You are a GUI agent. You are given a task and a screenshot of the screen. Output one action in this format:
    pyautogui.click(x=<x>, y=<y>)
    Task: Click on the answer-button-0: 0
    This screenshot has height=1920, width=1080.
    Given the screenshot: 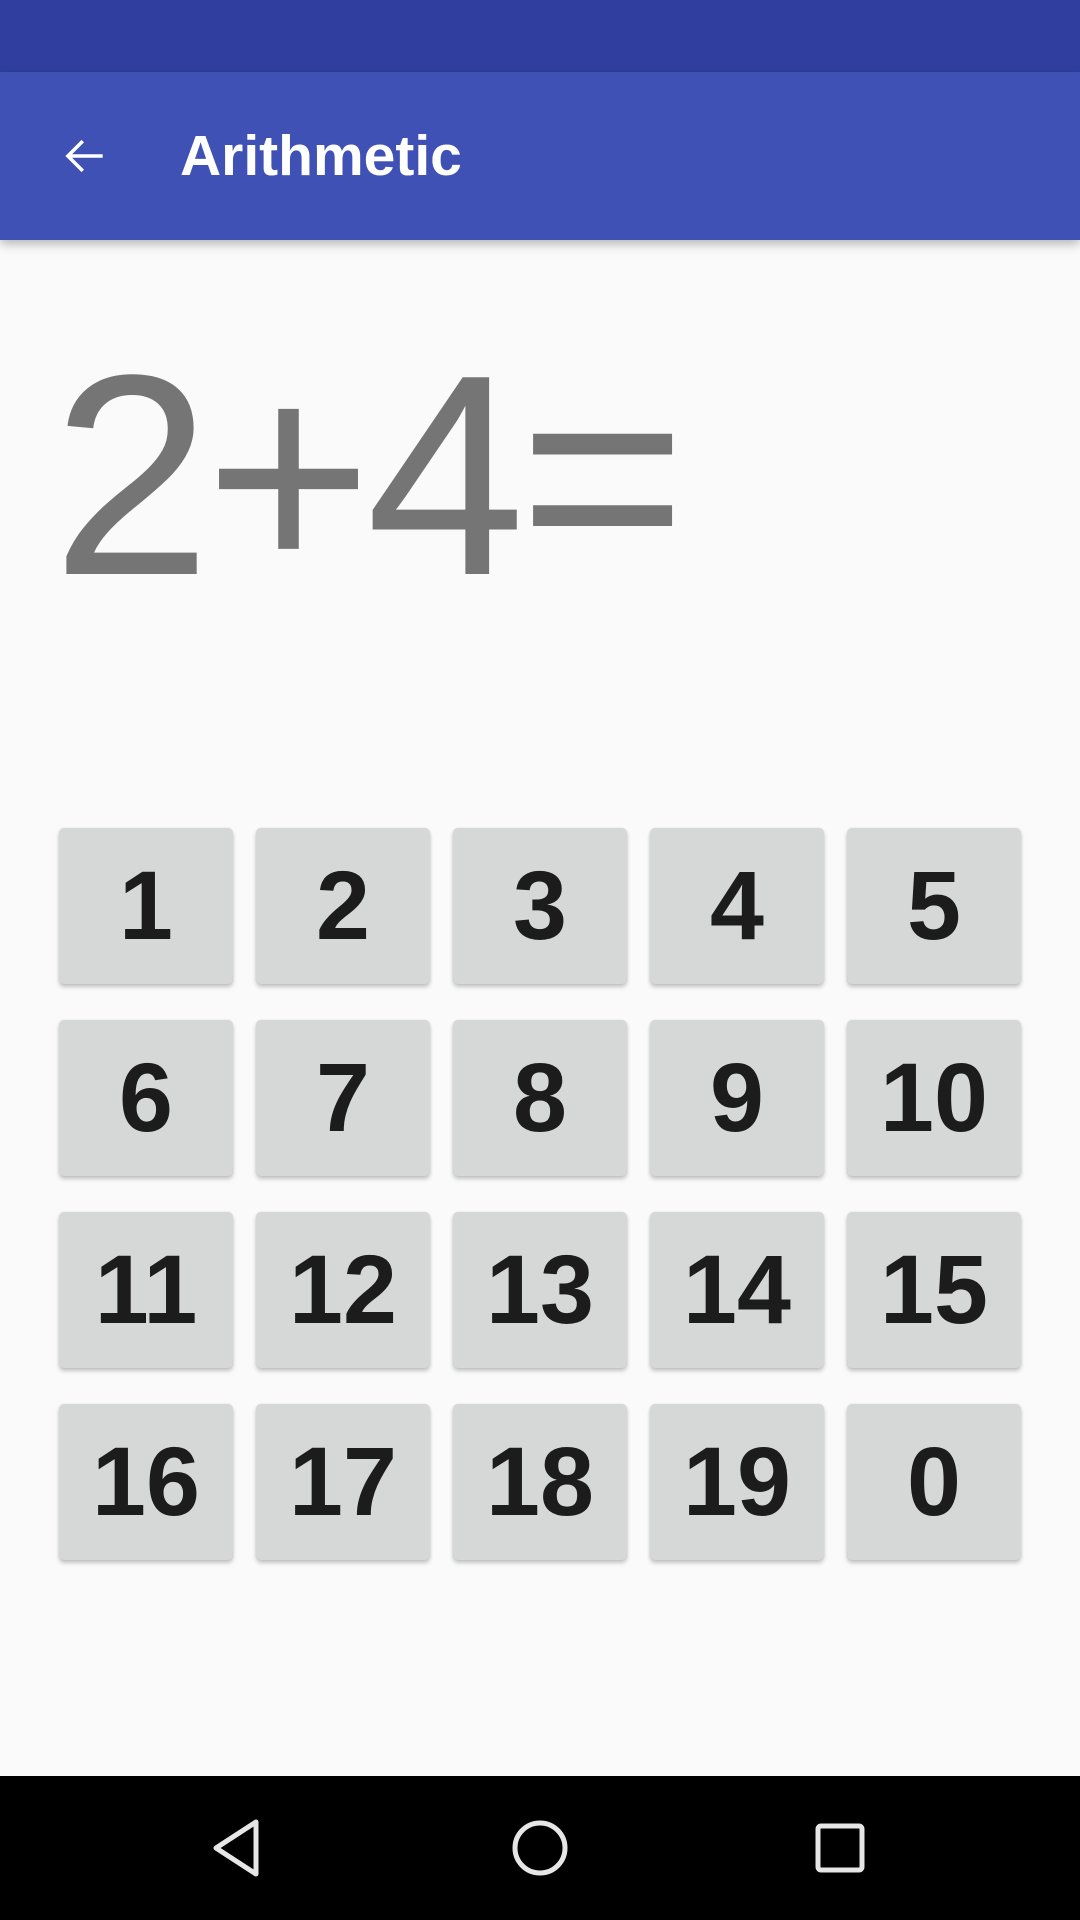 What is the action you would take?
    pyautogui.click(x=934, y=1482)
    